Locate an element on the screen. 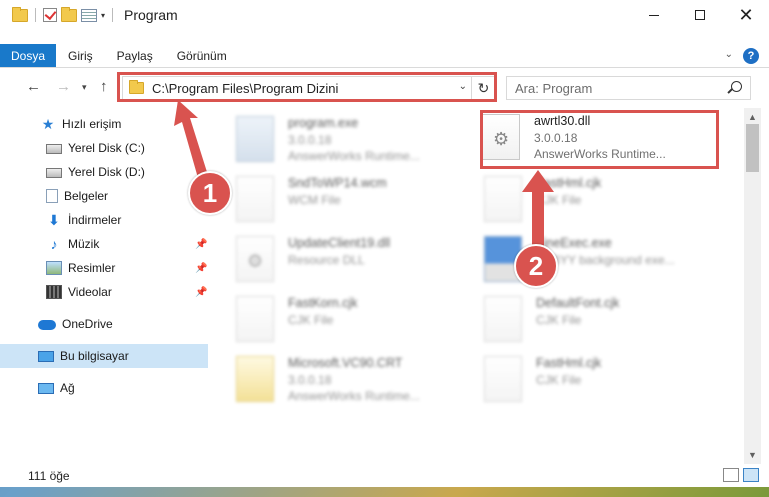 The width and height of the screenshot is (769, 497). scrollbar-thumb is located at coordinates (752, 148).